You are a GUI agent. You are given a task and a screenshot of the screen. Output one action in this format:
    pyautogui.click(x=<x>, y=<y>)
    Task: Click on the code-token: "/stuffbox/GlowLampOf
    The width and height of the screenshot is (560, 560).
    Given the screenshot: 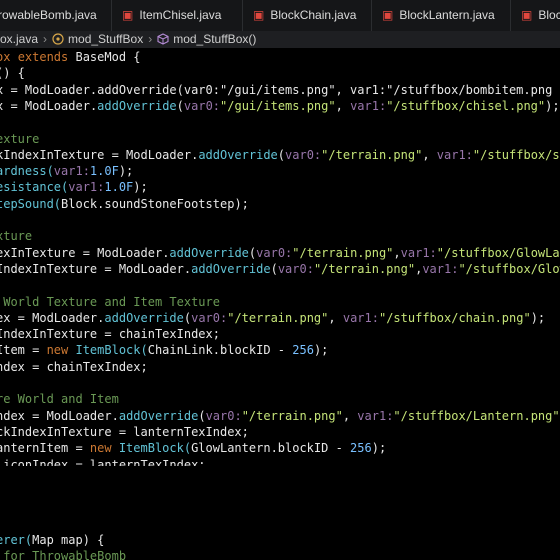 What is the action you would take?
    pyautogui.click(x=509, y=268)
    